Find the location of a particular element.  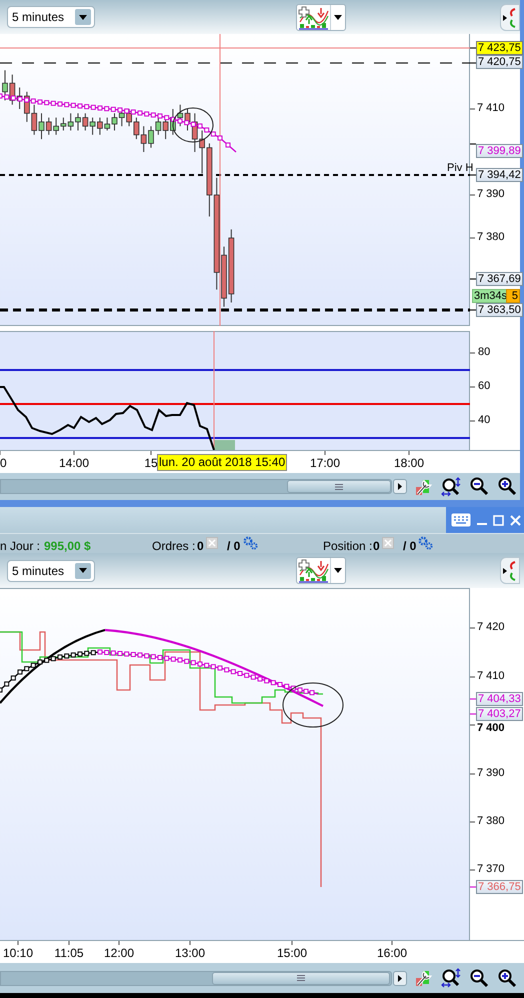

pivot-label: Piv H is located at coordinates (460, 168).